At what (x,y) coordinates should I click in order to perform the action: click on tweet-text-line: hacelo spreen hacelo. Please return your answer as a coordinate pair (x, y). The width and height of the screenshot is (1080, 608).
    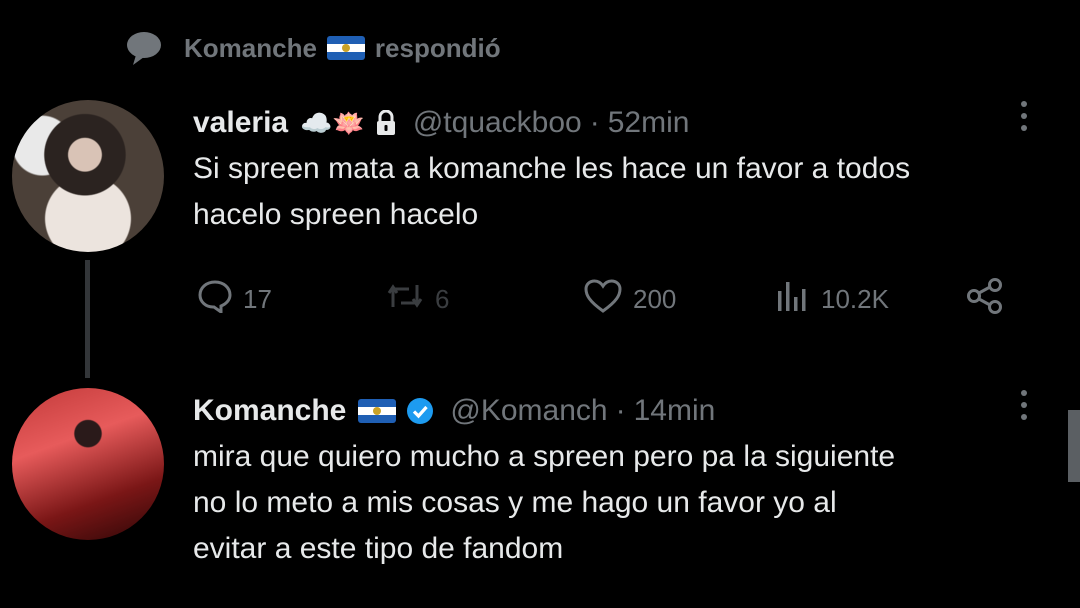
    Looking at the image, I should click on (336, 214).